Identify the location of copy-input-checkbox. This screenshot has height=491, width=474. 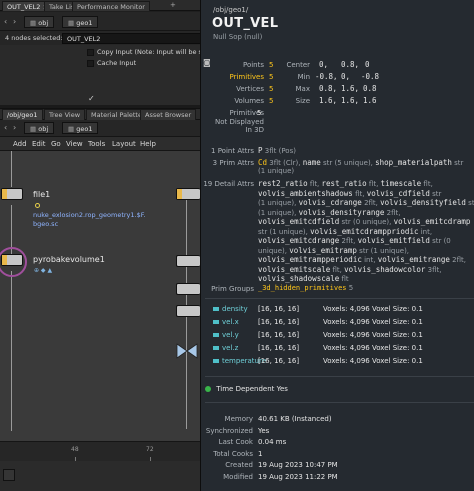
(90, 52).